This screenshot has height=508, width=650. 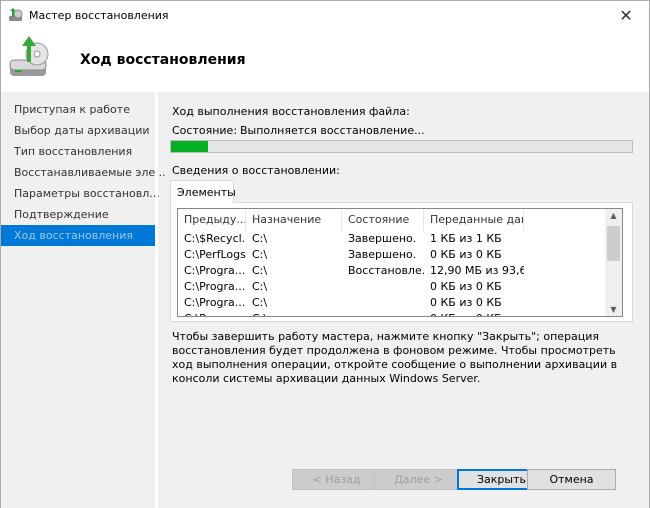 I want to click on progress-label: Ход выполнения восстановления файла:, so click(x=291, y=111).